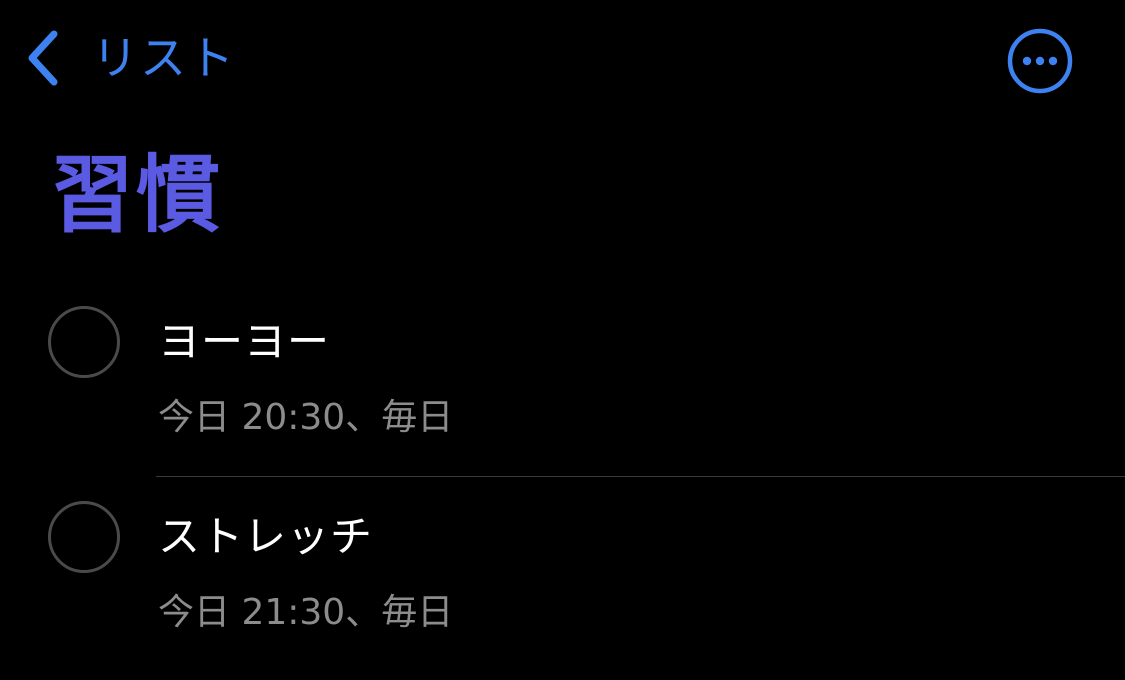 This screenshot has width=1125, height=680. I want to click on reminder-schedule: 今日 21:30、毎日, so click(306, 612).